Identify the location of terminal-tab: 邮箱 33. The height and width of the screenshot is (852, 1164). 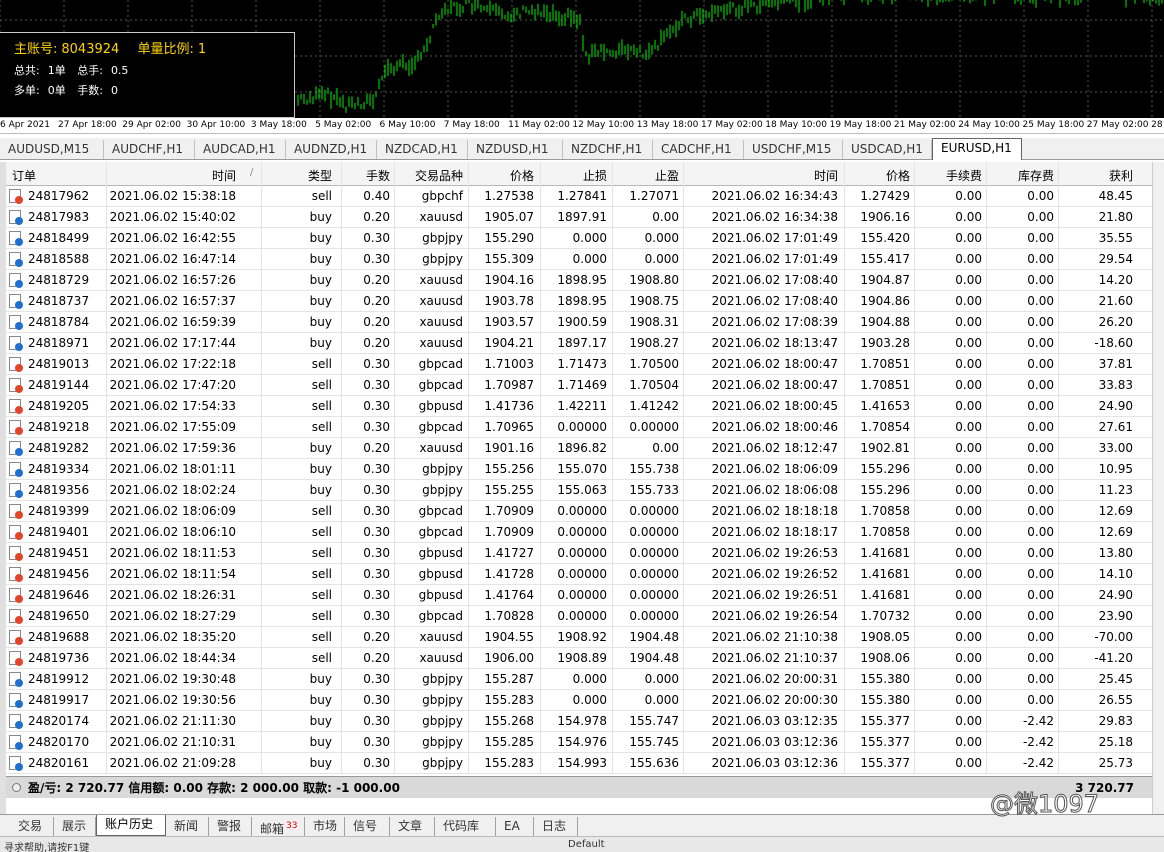
(278, 826).